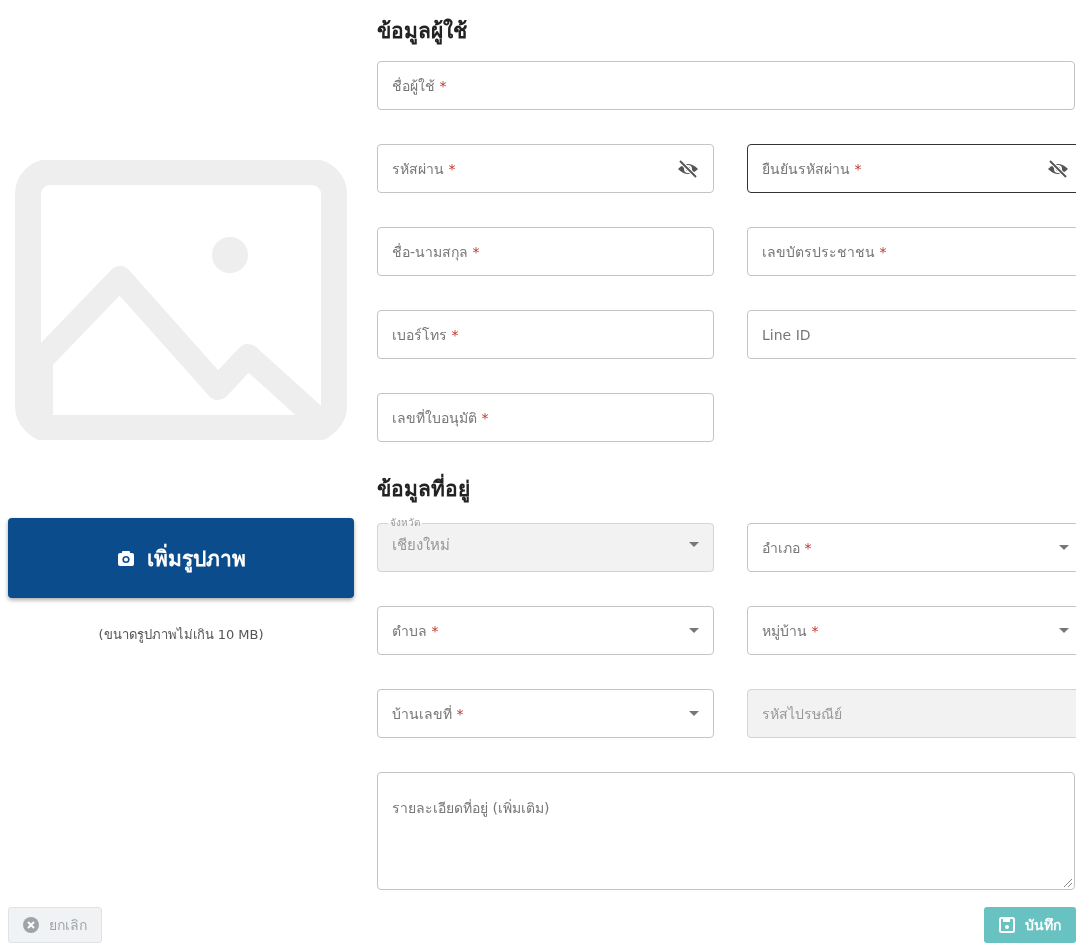 The height and width of the screenshot is (943, 1076). I want to click on size-note: (ขนาดรูปภาพไม่เกิน 10 MB), so click(181, 635).